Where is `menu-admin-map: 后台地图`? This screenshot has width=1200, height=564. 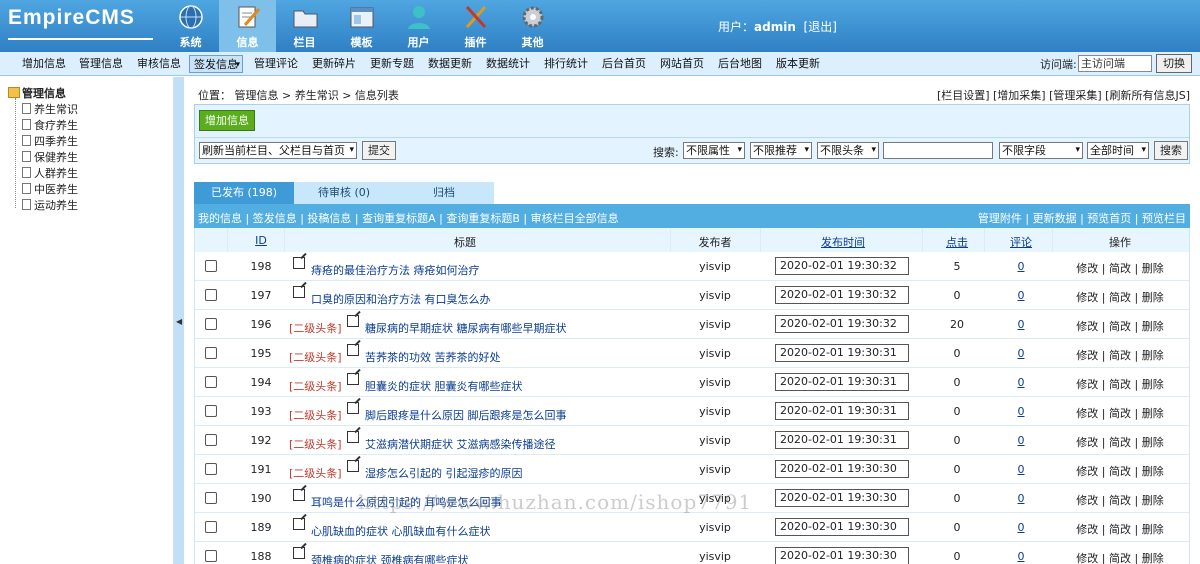 menu-admin-map: 后台地图 is located at coordinates (740, 64).